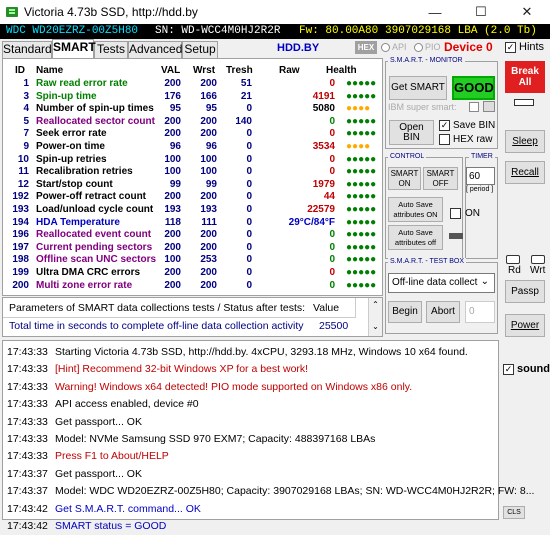 The width and height of the screenshot is (550, 535). Describe the element at coordinates (508, 369) in the screenshot. I see `sound-checkbox: ✓` at that location.